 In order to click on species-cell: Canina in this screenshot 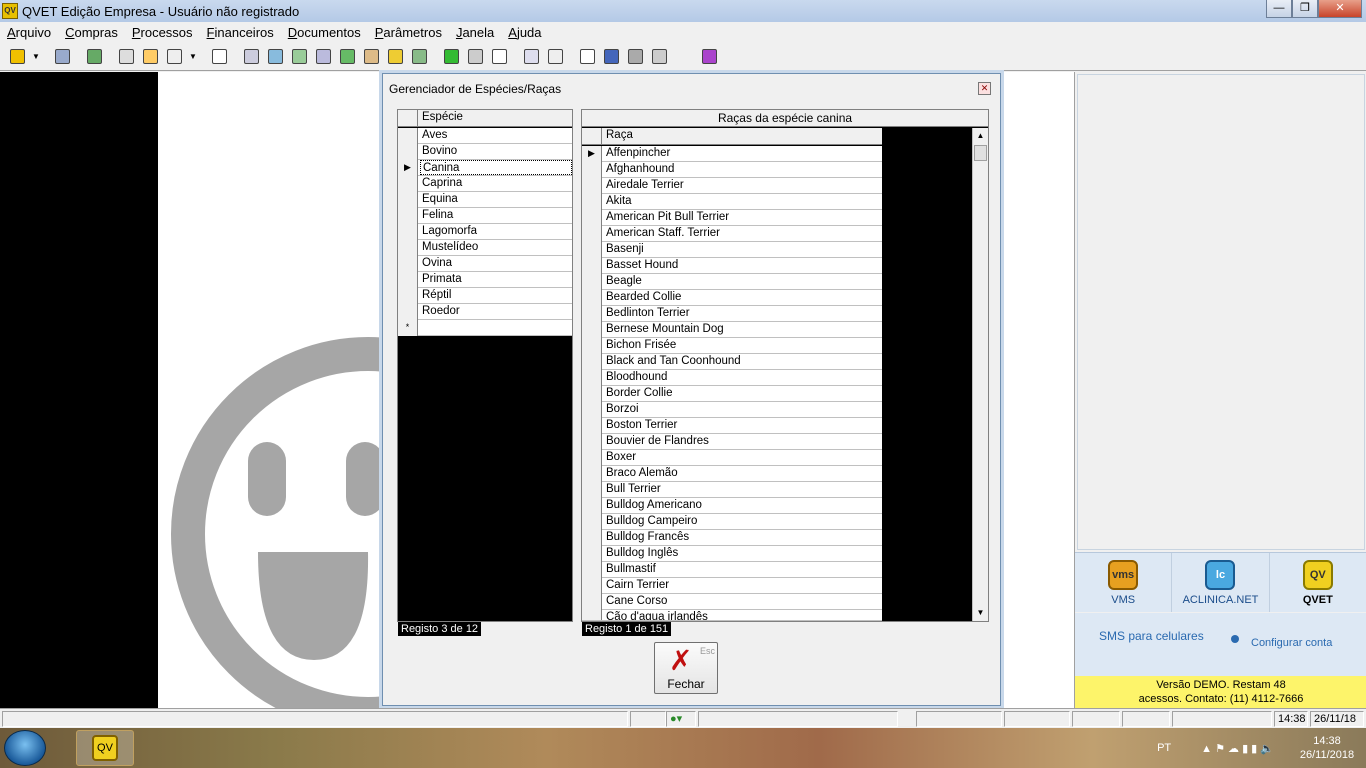, I will do `click(496, 167)`.